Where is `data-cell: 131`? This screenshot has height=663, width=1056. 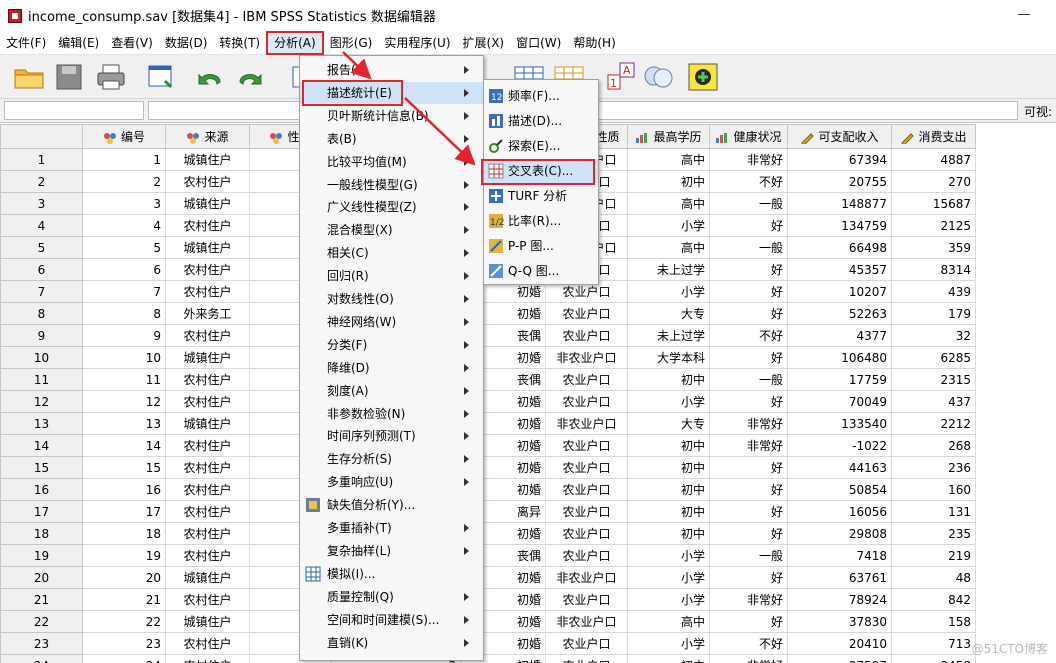 data-cell: 131 is located at coordinates (933, 511).